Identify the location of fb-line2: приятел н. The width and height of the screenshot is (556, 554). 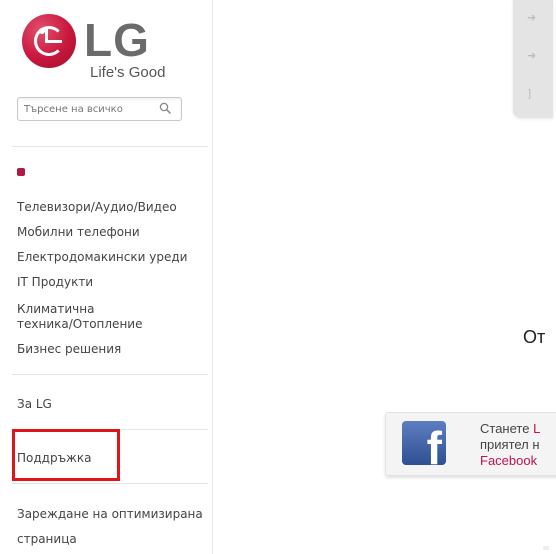
(510, 444).